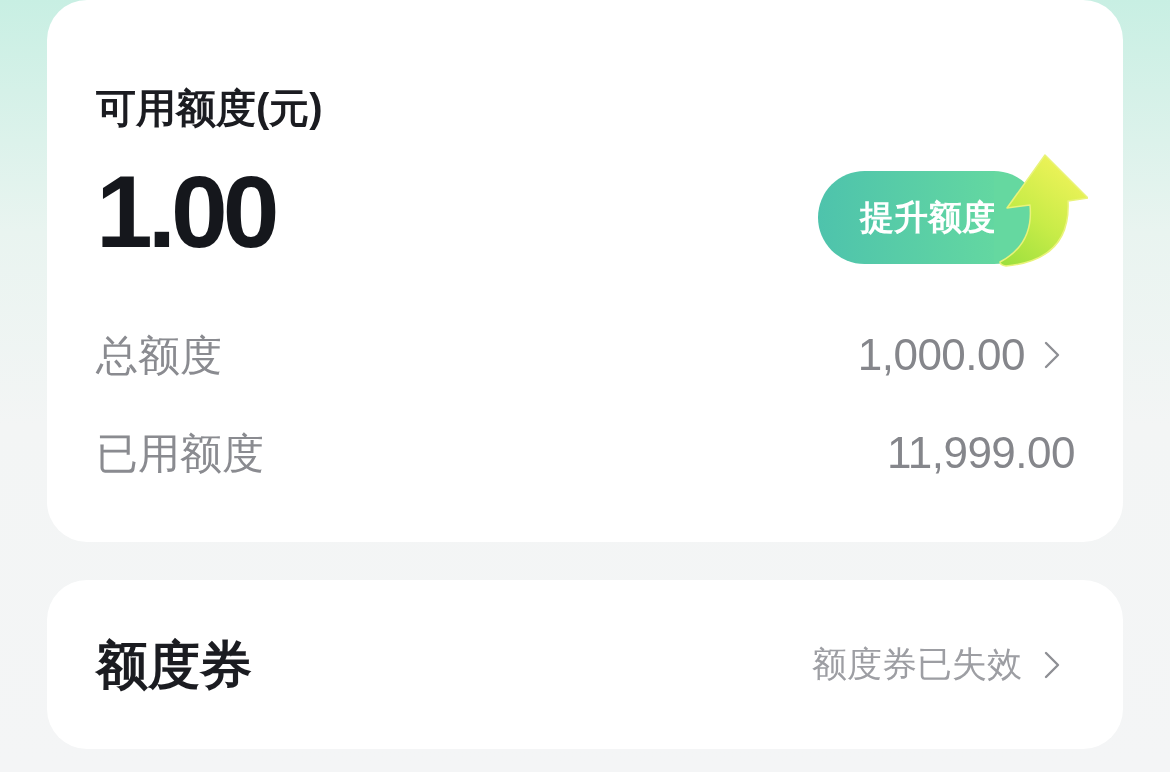 The width and height of the screenshot is (1170, 772). I want to click on row-value: 1,000.00, so click(941, 355).